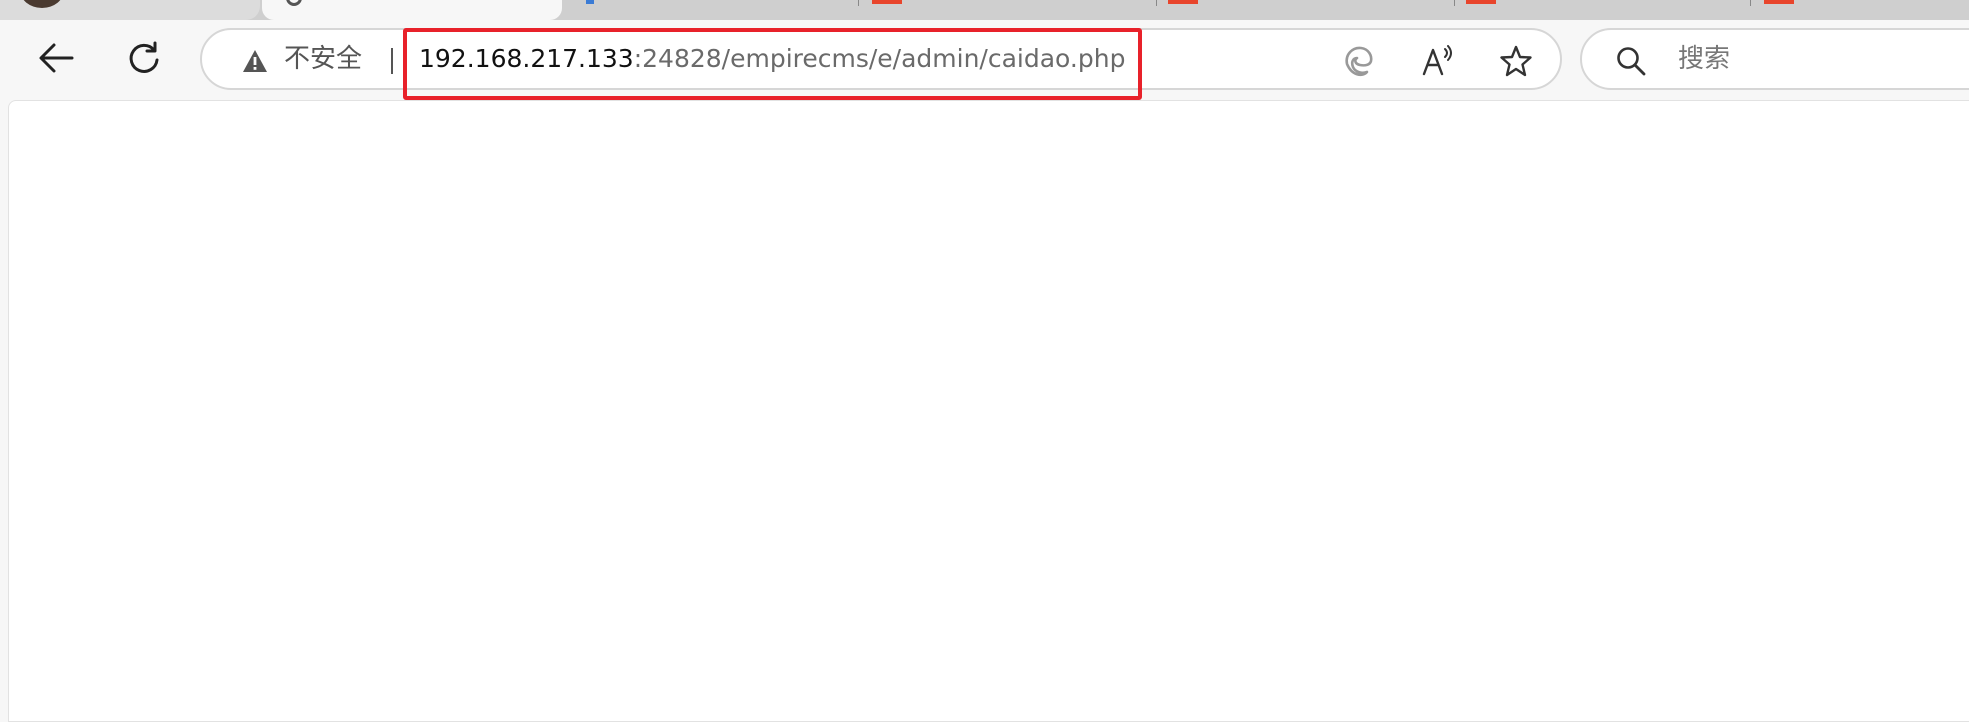  I want to click on url-highlight-box, so click(772, 64).